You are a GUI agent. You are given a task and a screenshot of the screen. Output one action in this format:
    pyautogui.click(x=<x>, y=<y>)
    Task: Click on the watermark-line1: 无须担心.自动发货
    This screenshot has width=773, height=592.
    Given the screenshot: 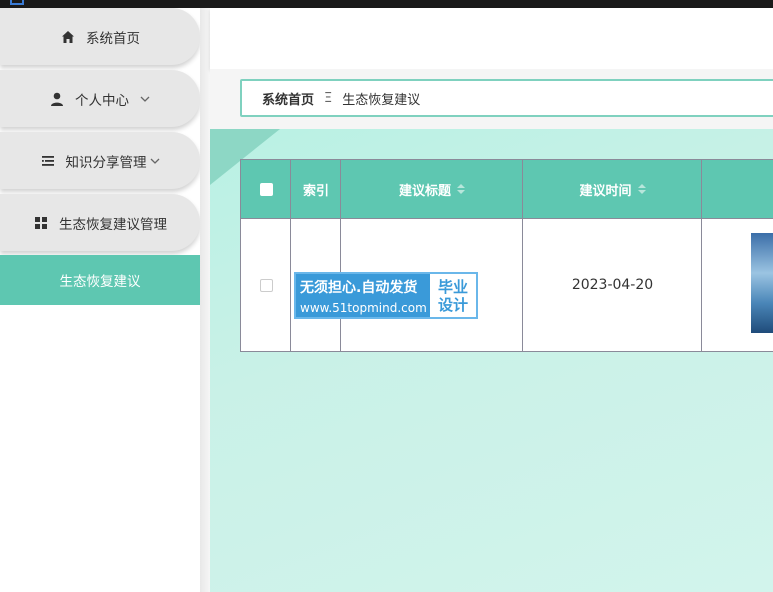 What is the action you would take?
    pyautogui.click(x=359, y=288)
    